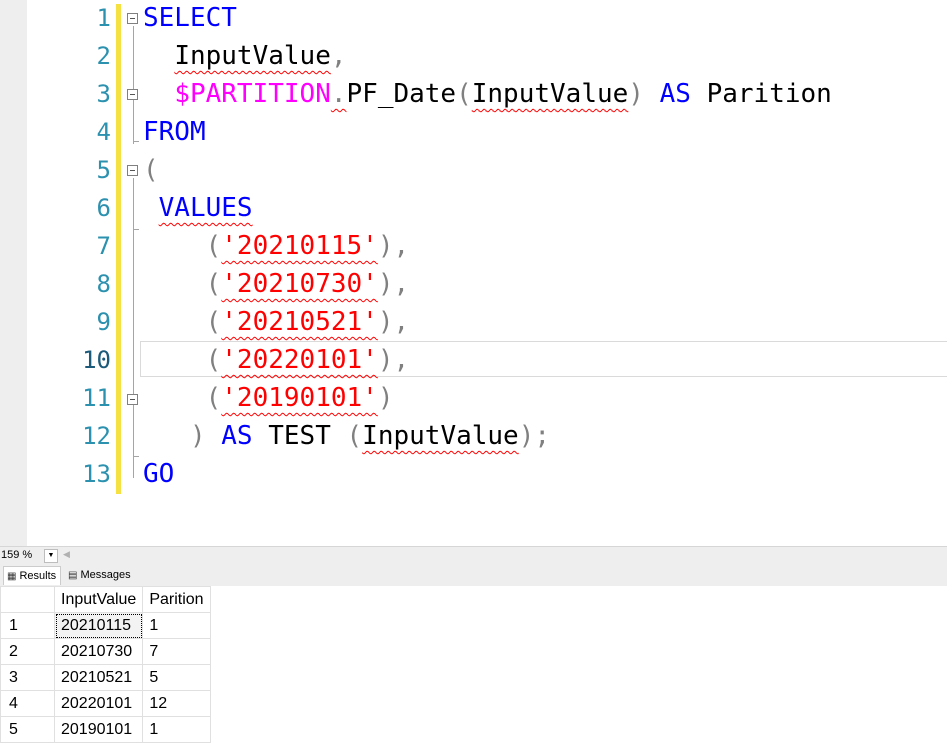 The height and width of the screenshot is (744, 947). What do you see at coordinates (103, 284) in the screenshot?
I see `line-number: 8` at bounding box center [103, 284].